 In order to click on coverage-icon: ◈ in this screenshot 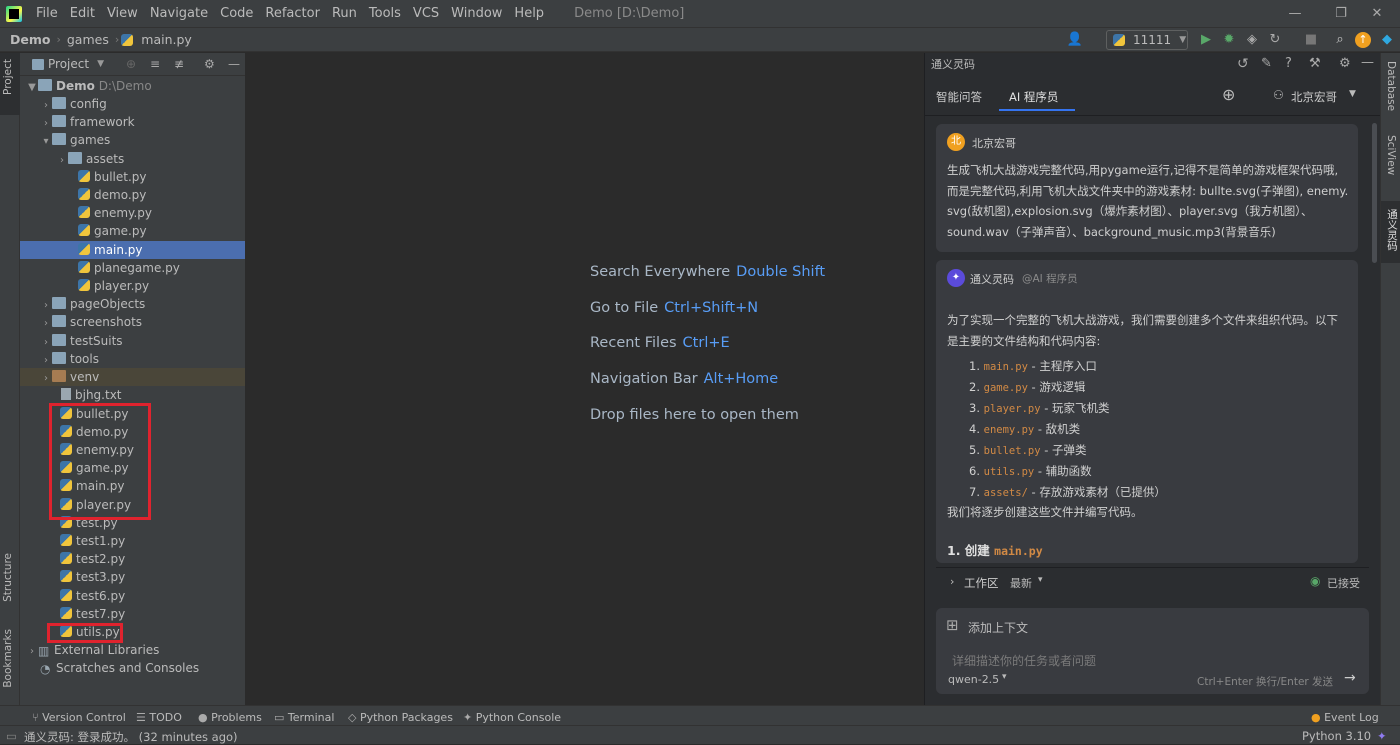, I will do `click(1252, 40)`.